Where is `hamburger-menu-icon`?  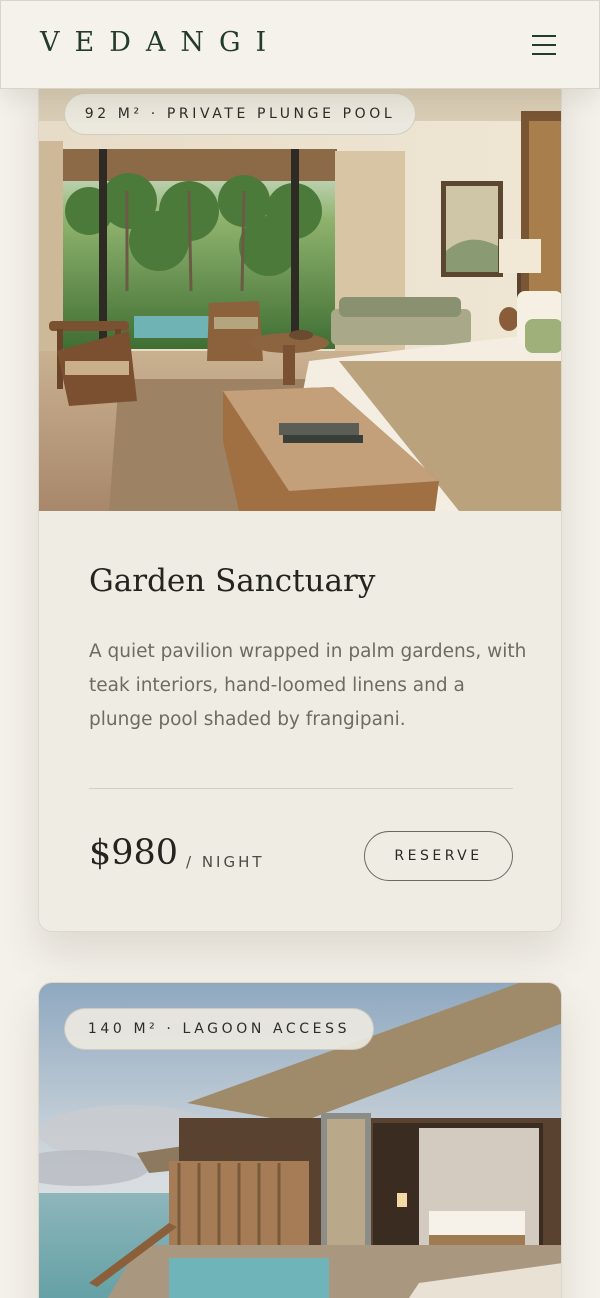 hamburger-menu-icon is located at coordinates (544, 45).